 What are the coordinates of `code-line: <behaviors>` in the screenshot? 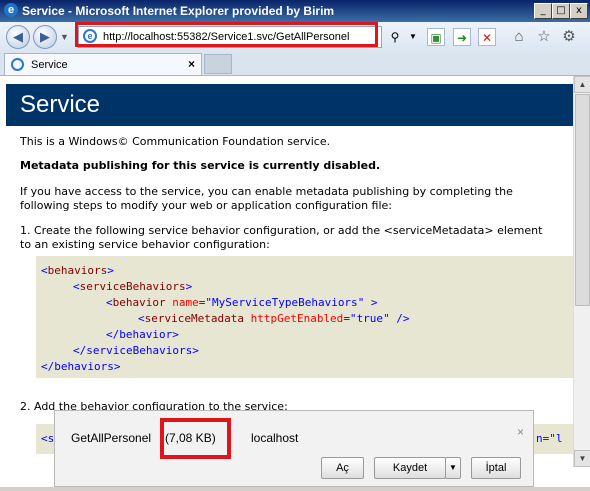 It's located at (77, 270).